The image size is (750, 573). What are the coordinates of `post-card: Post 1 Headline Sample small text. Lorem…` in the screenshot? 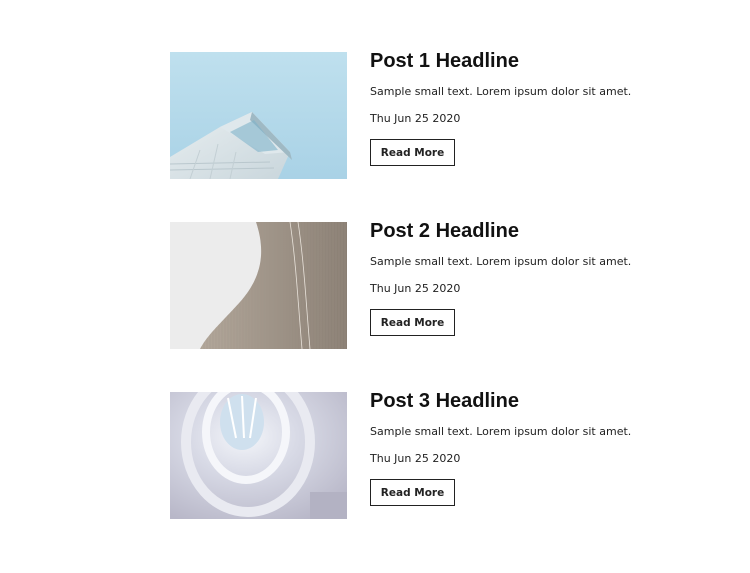 It's located at (400, 115).